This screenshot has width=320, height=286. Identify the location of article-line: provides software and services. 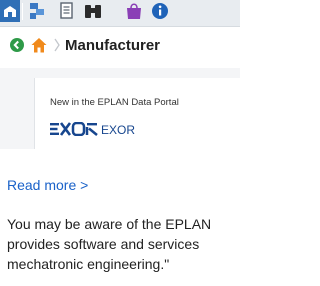
(103, 244).